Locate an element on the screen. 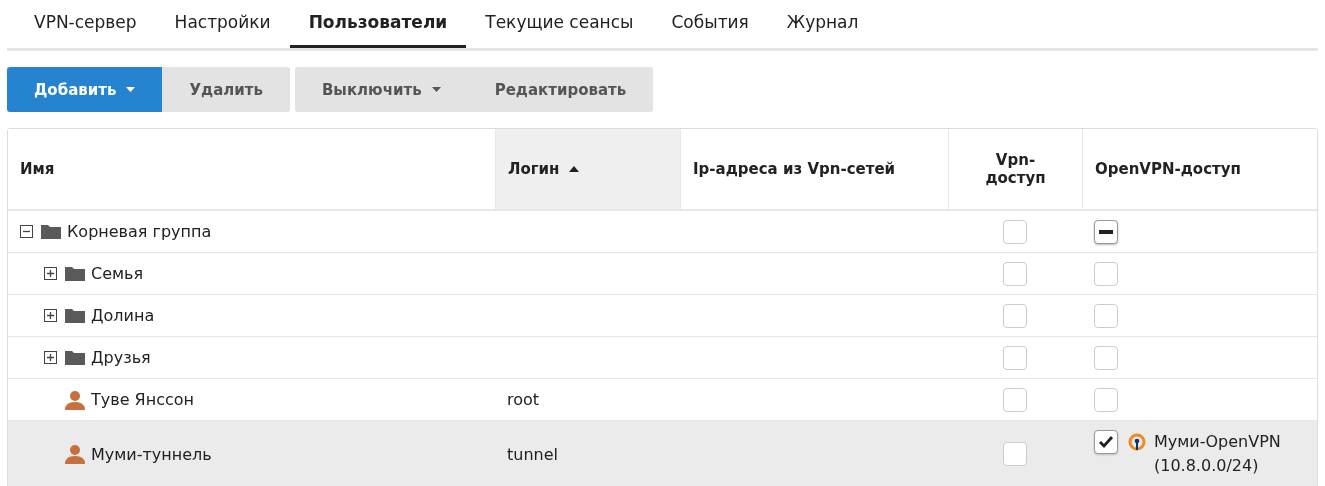 The height and width of the screenshot is (486, 1325). column-header: Логин is located at coordinates (587, 170).